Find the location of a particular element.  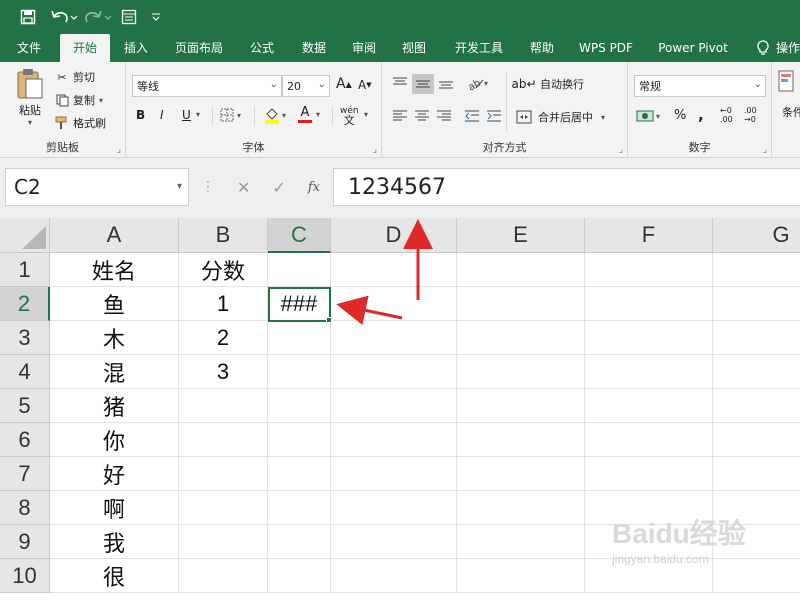

cell-b9 is located at coordinates (223, 542).